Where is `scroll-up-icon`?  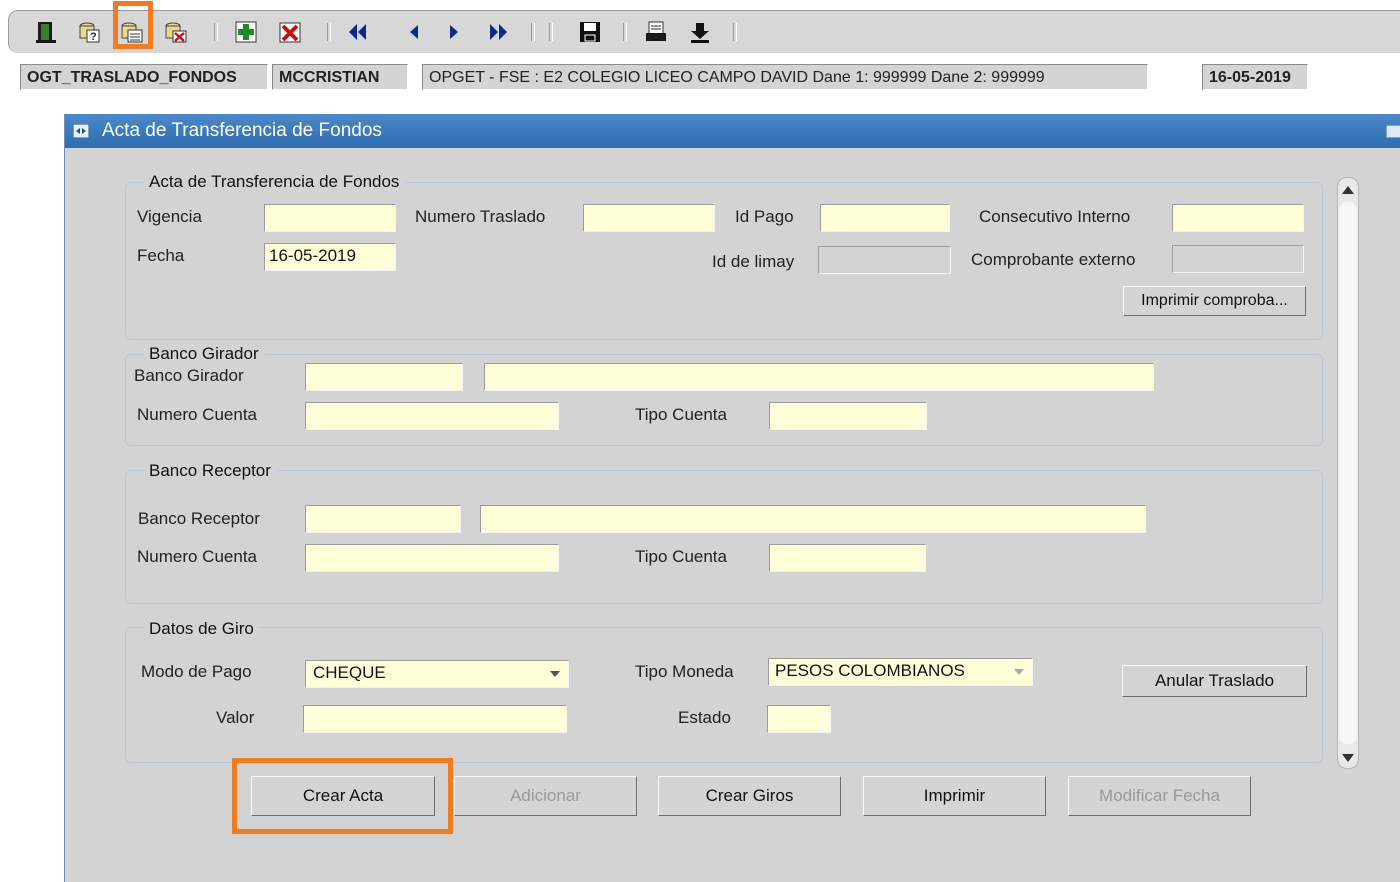
scroll-up-icon is located at coordinates (1348, 190).